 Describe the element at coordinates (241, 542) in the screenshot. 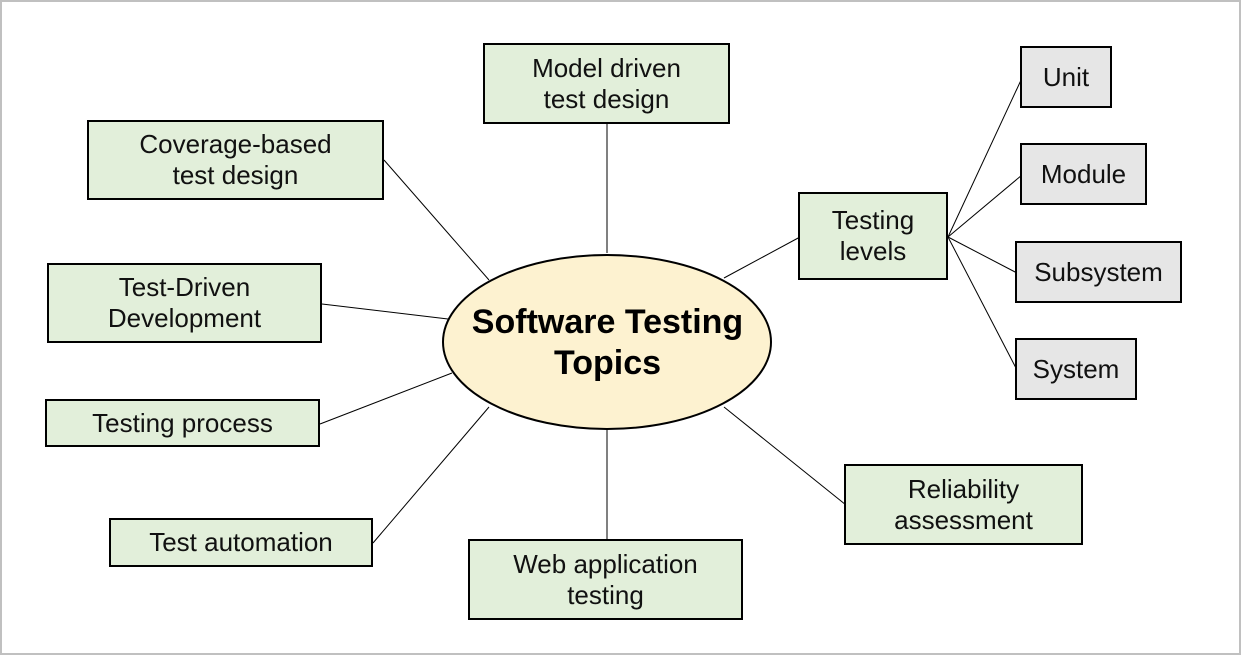

I see `topic-test-automation: Test automation` at that location.